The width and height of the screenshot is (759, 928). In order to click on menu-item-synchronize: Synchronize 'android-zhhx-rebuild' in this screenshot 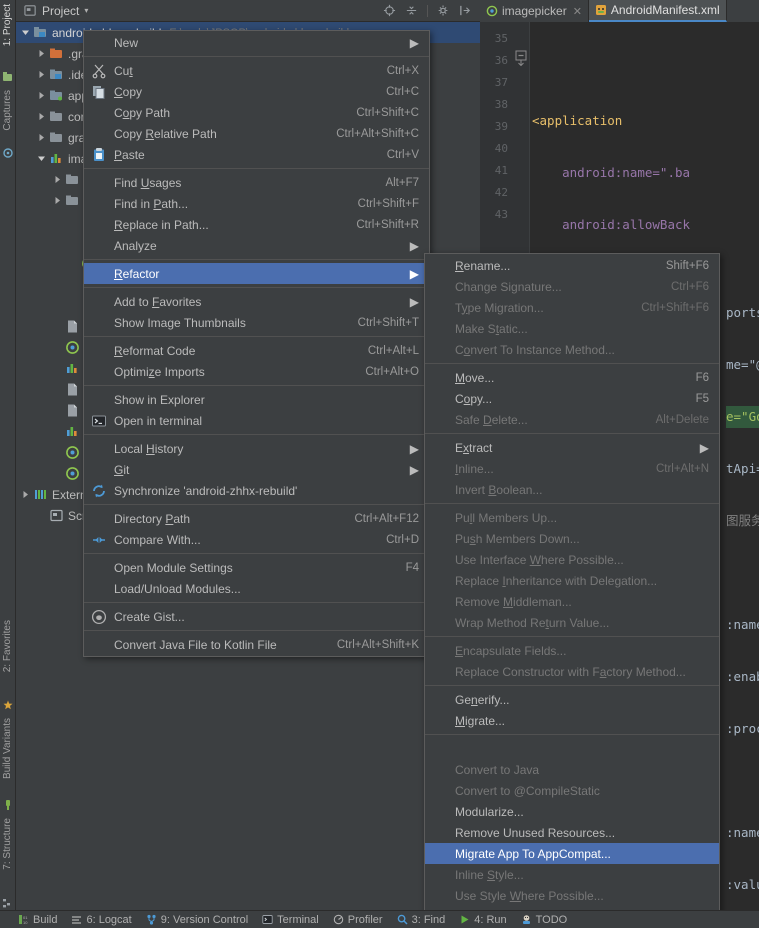, I will do `click(256, 490)`.